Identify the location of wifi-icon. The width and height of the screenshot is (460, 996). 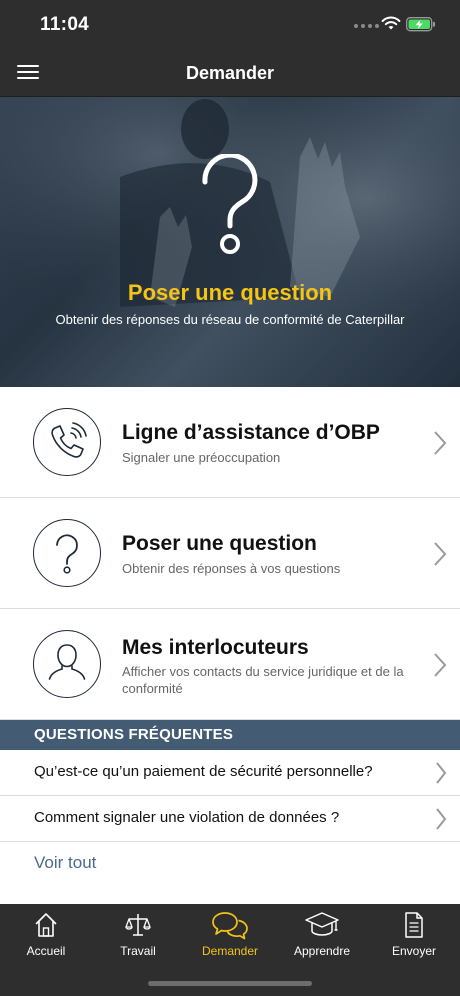
(391, 23).